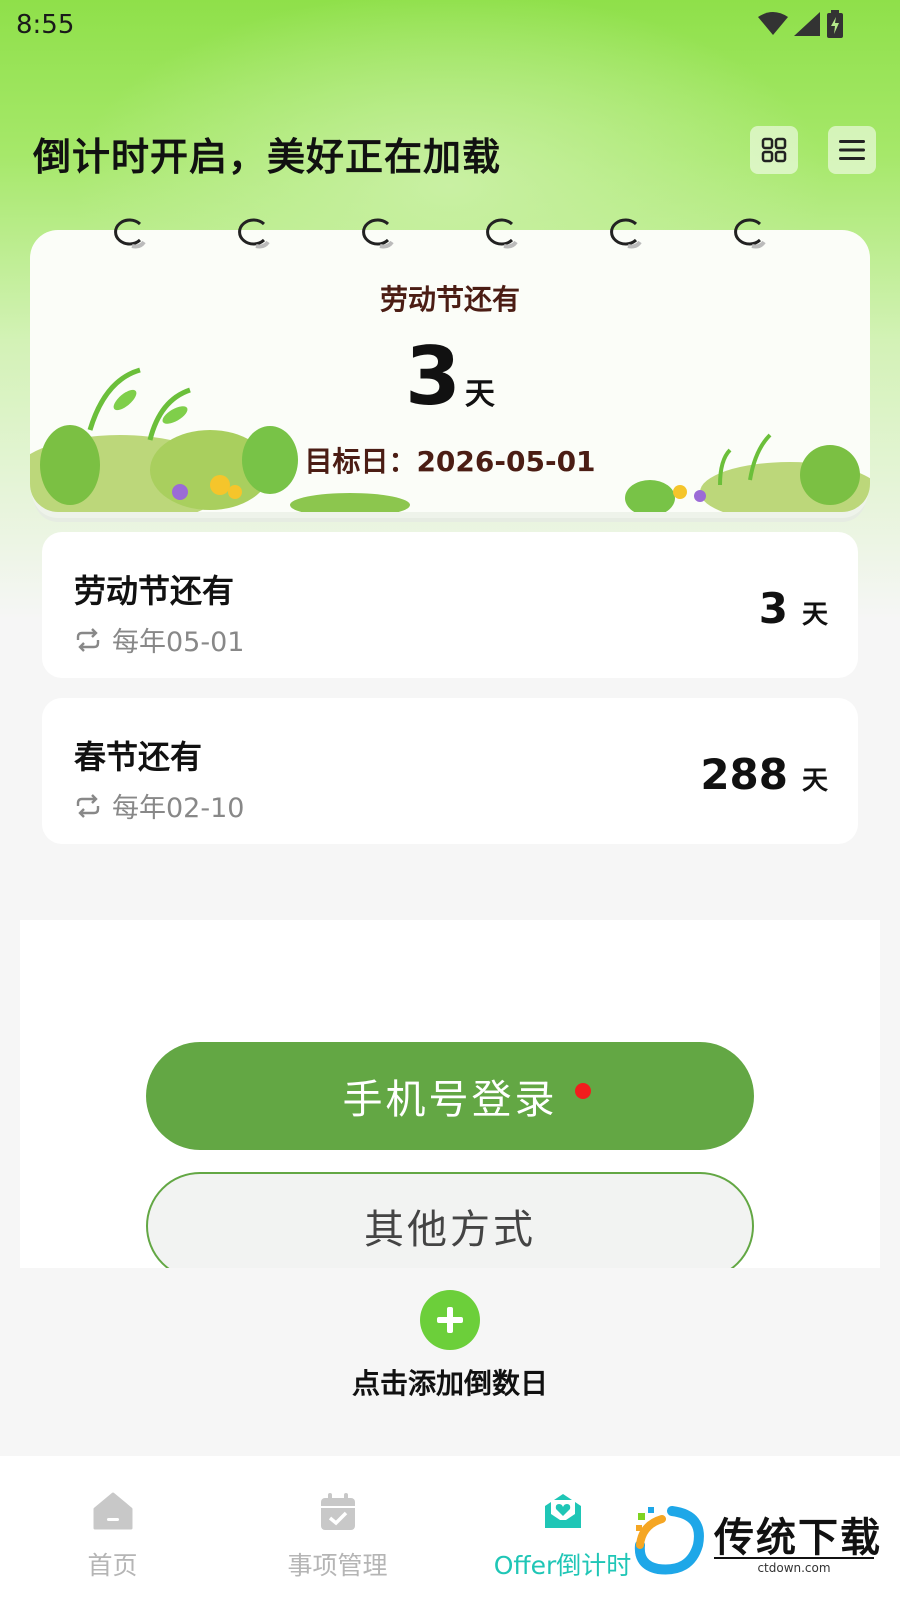  I want to click on list-item: 春节还有 每年02-10 288 天, so click(450, 771).